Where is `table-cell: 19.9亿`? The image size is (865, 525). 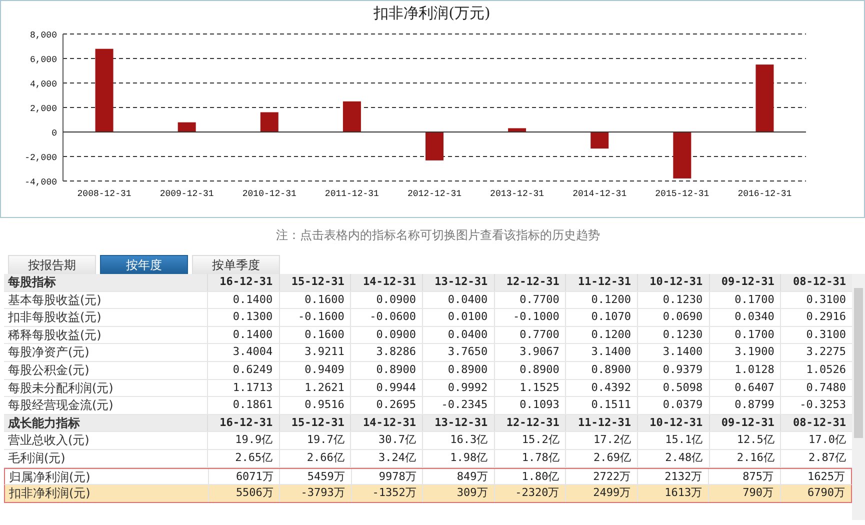
table-cell: 19.9亿 is located at coordinates (243, 440).